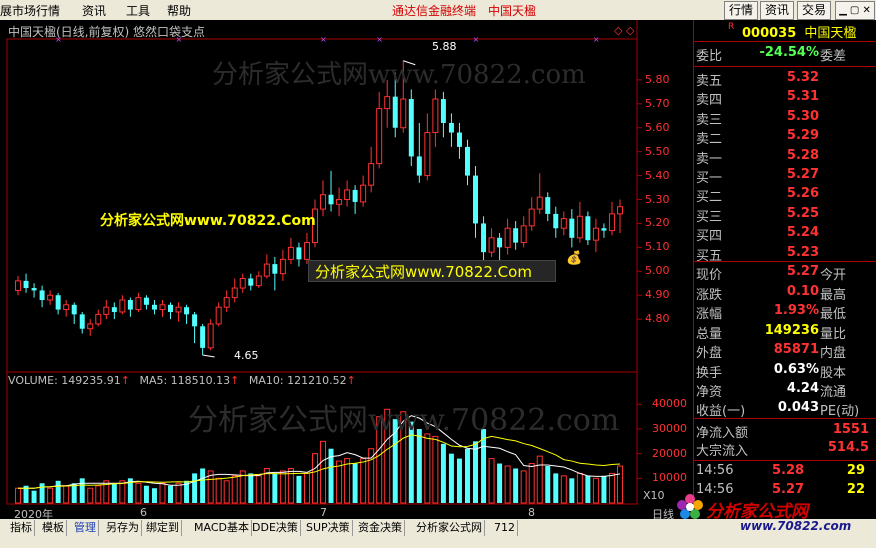  What do you see at coordinates (785, 215) in the screenshot?
I see `quote-row: 买三 5.25` at bounding box center [785, 215].